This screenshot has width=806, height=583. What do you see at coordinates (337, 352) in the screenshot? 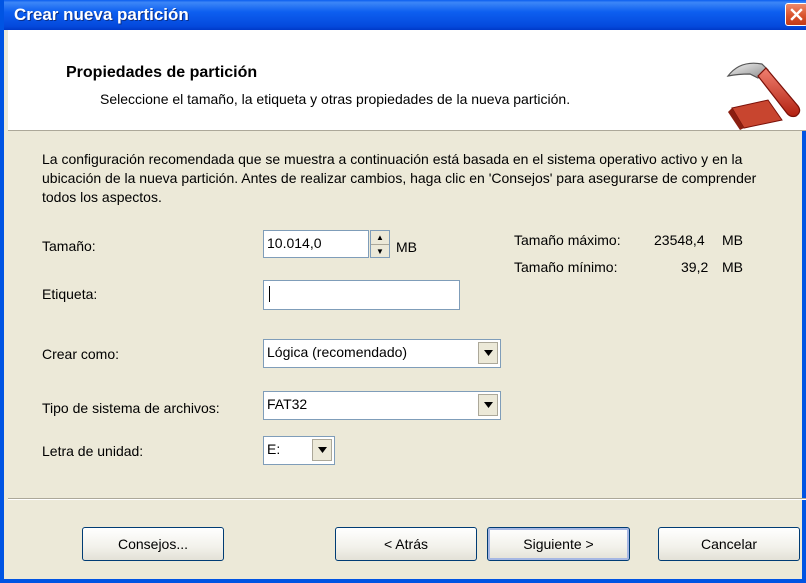
I see `create-as-value: Lógica (recomendado)` at bounding box center [337, 352].